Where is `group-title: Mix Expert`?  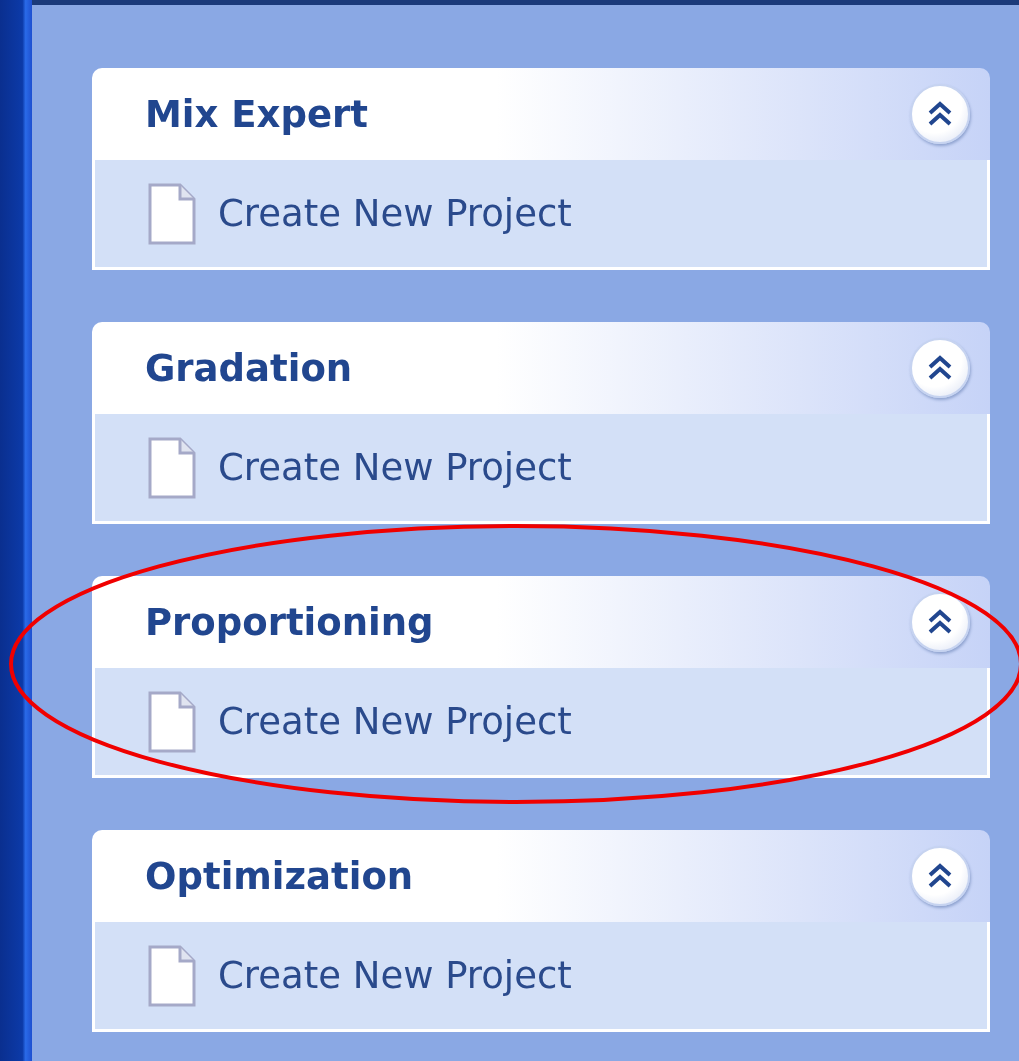 group-title: Mix Expert is located at coordinates (256, 114).